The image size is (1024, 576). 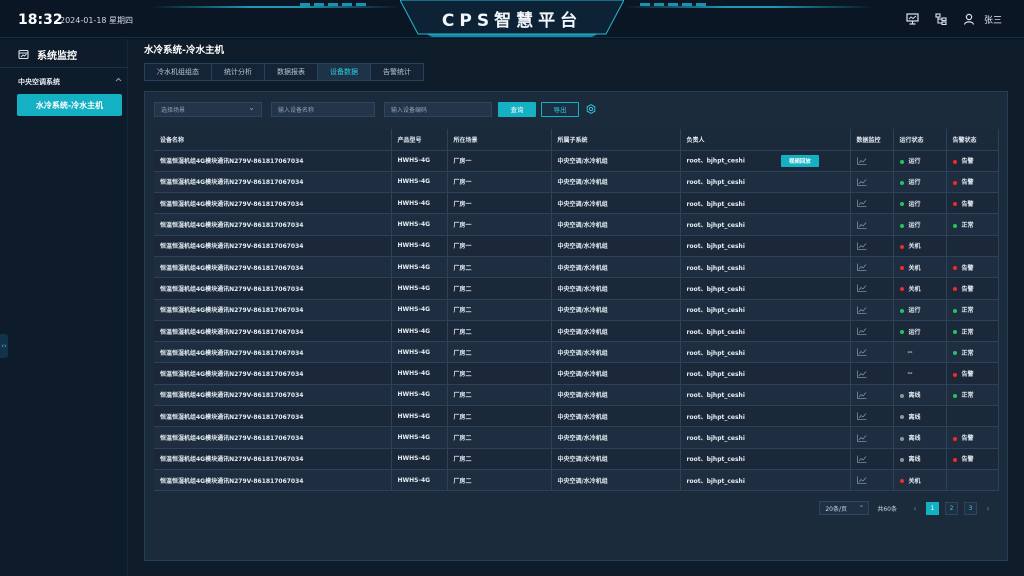 What do you see at coordinates (988, 508) in the screenshot?
I see `next-page-icon: ›` at bounding box center [988, 508].